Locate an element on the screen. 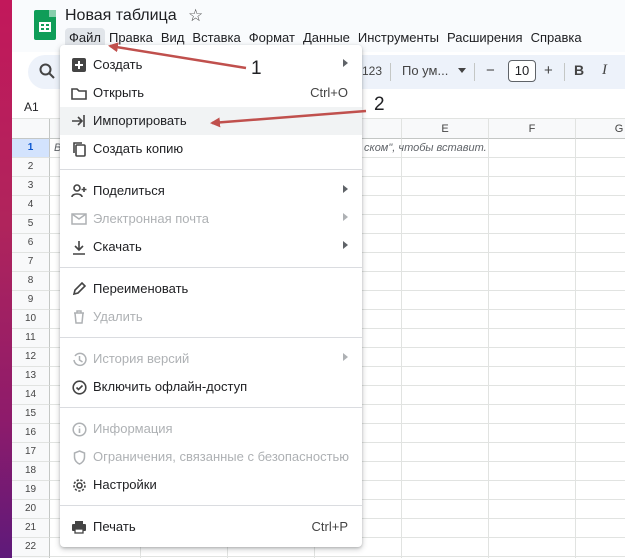  menu-item-security-limitations: Ограничения, связанные с безопасностью is located at coordinates (211, 457).